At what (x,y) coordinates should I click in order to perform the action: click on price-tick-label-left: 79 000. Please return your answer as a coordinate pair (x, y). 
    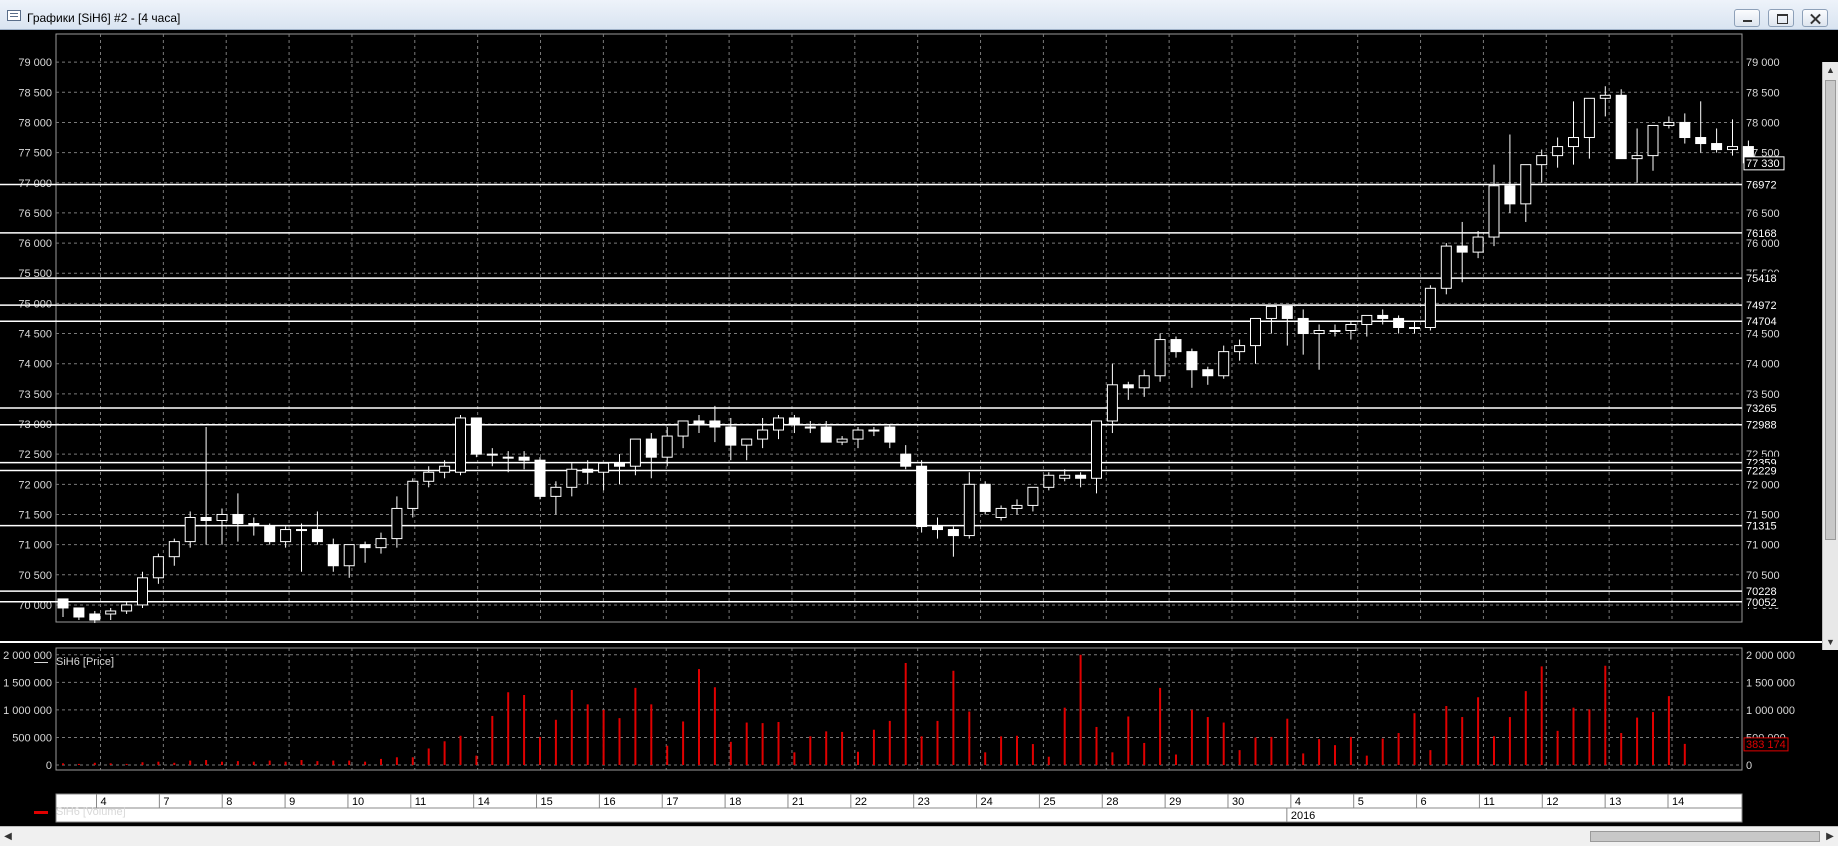
    Looking at the image, I should click on (35, 63).